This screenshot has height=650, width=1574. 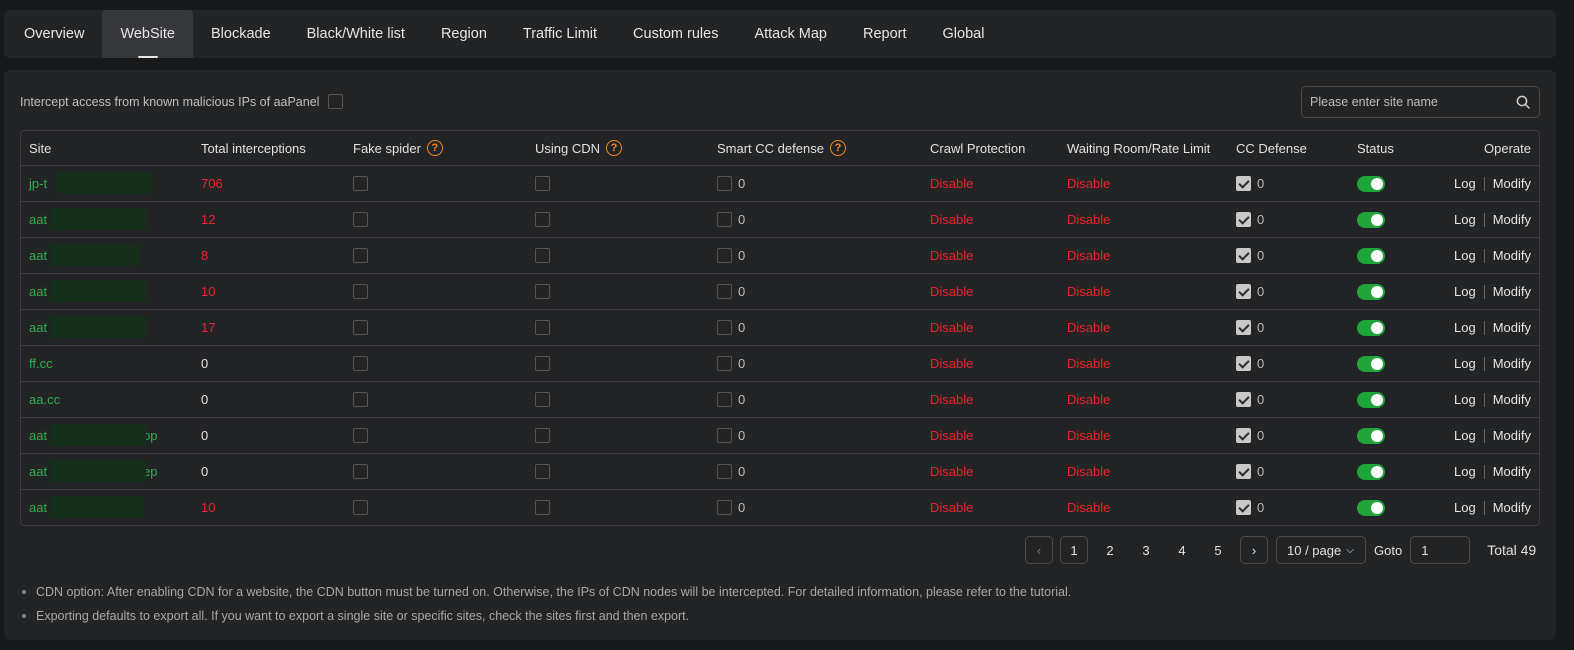 What do you see at coordinates (54, 34) in the screenshot?
I see `tab-overview: Overview` at bounding box center [54, 34].